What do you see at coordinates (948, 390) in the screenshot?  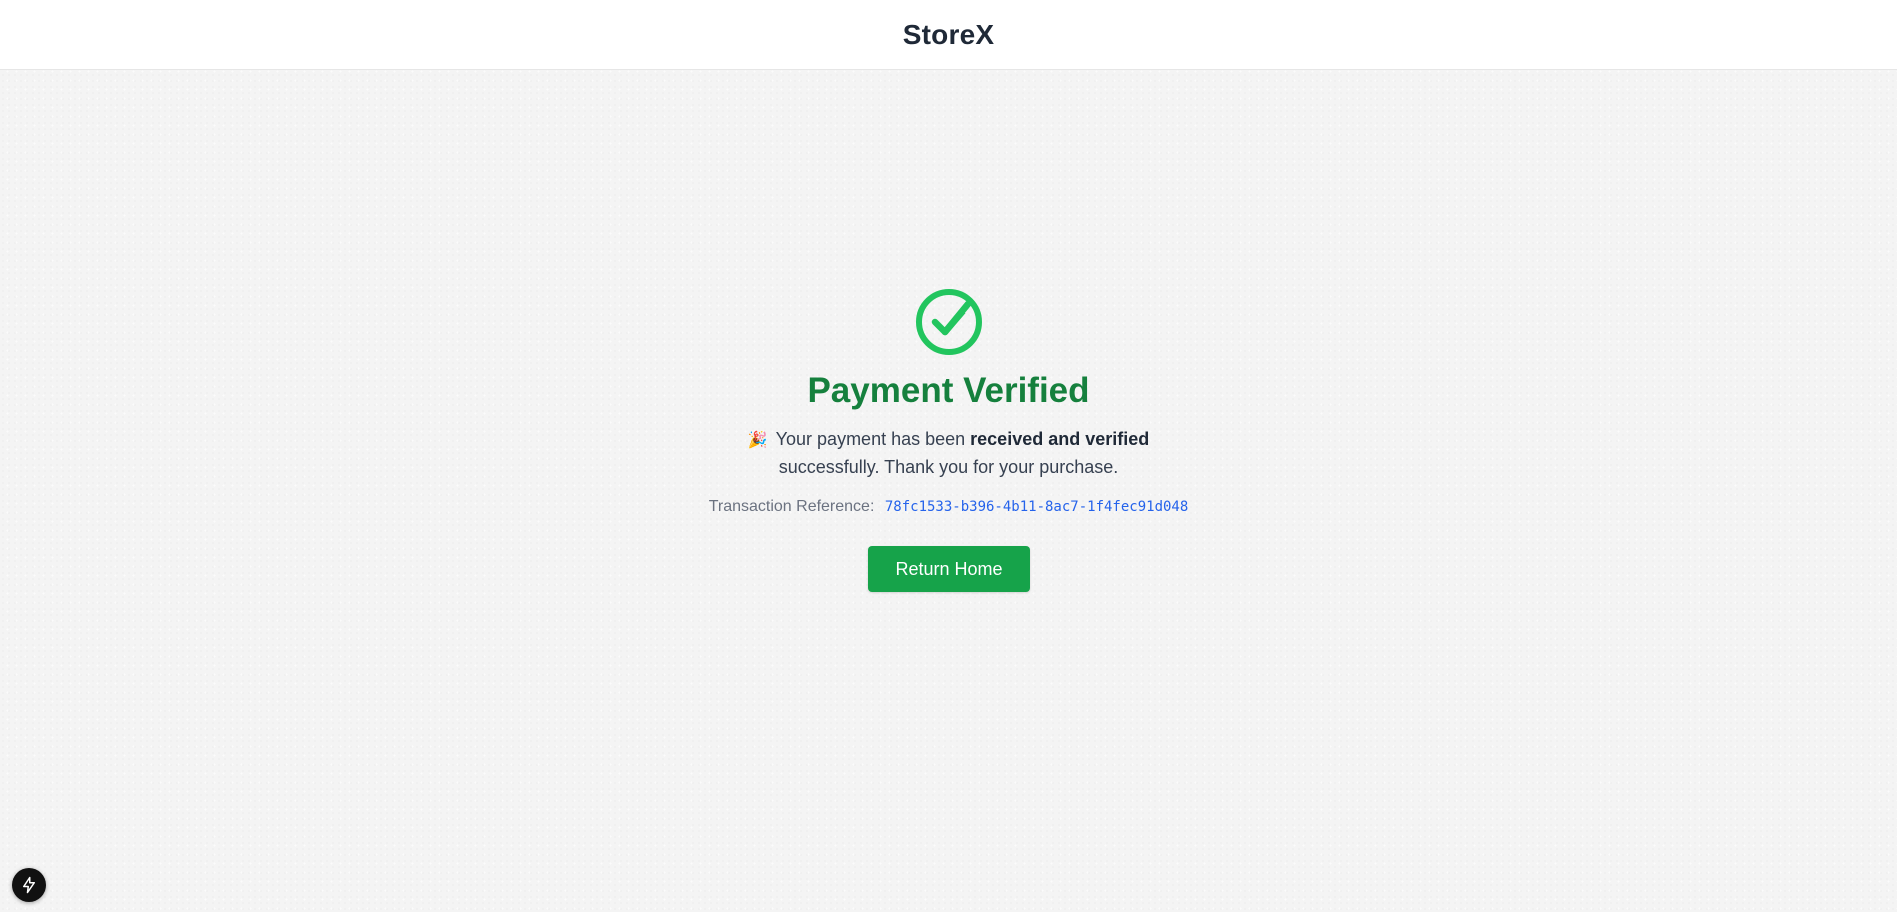 I see `page-title: Payment Verified` at bounding box center [948, 390].